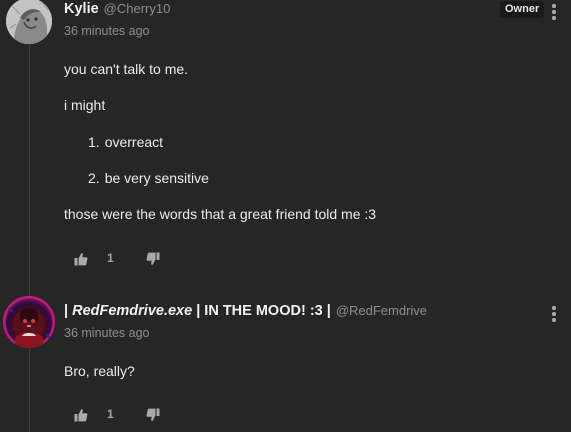  What do you see at coordinates (94, 142) in the screenshot?
I see `list-number: 1.` at bounding box center [94, 142].